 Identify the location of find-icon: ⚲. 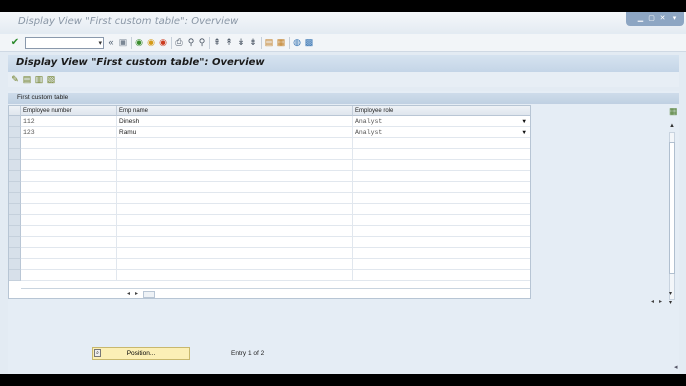
(191, 42).